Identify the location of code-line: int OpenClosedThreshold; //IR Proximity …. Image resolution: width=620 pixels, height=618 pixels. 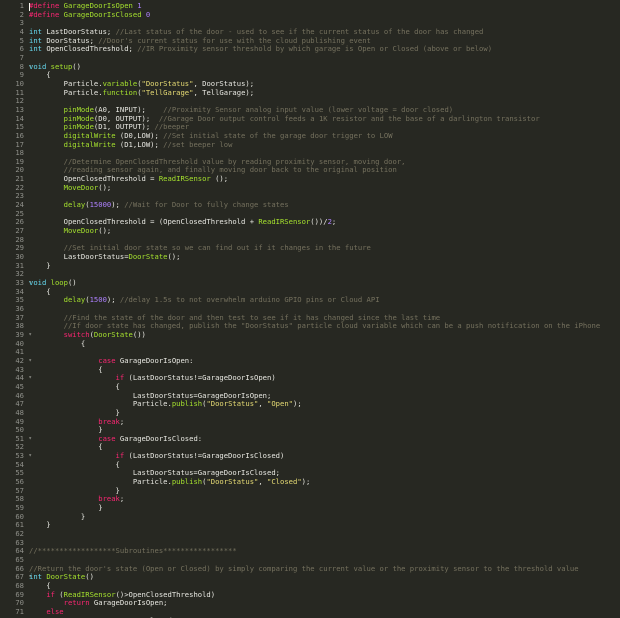
(324, 49).